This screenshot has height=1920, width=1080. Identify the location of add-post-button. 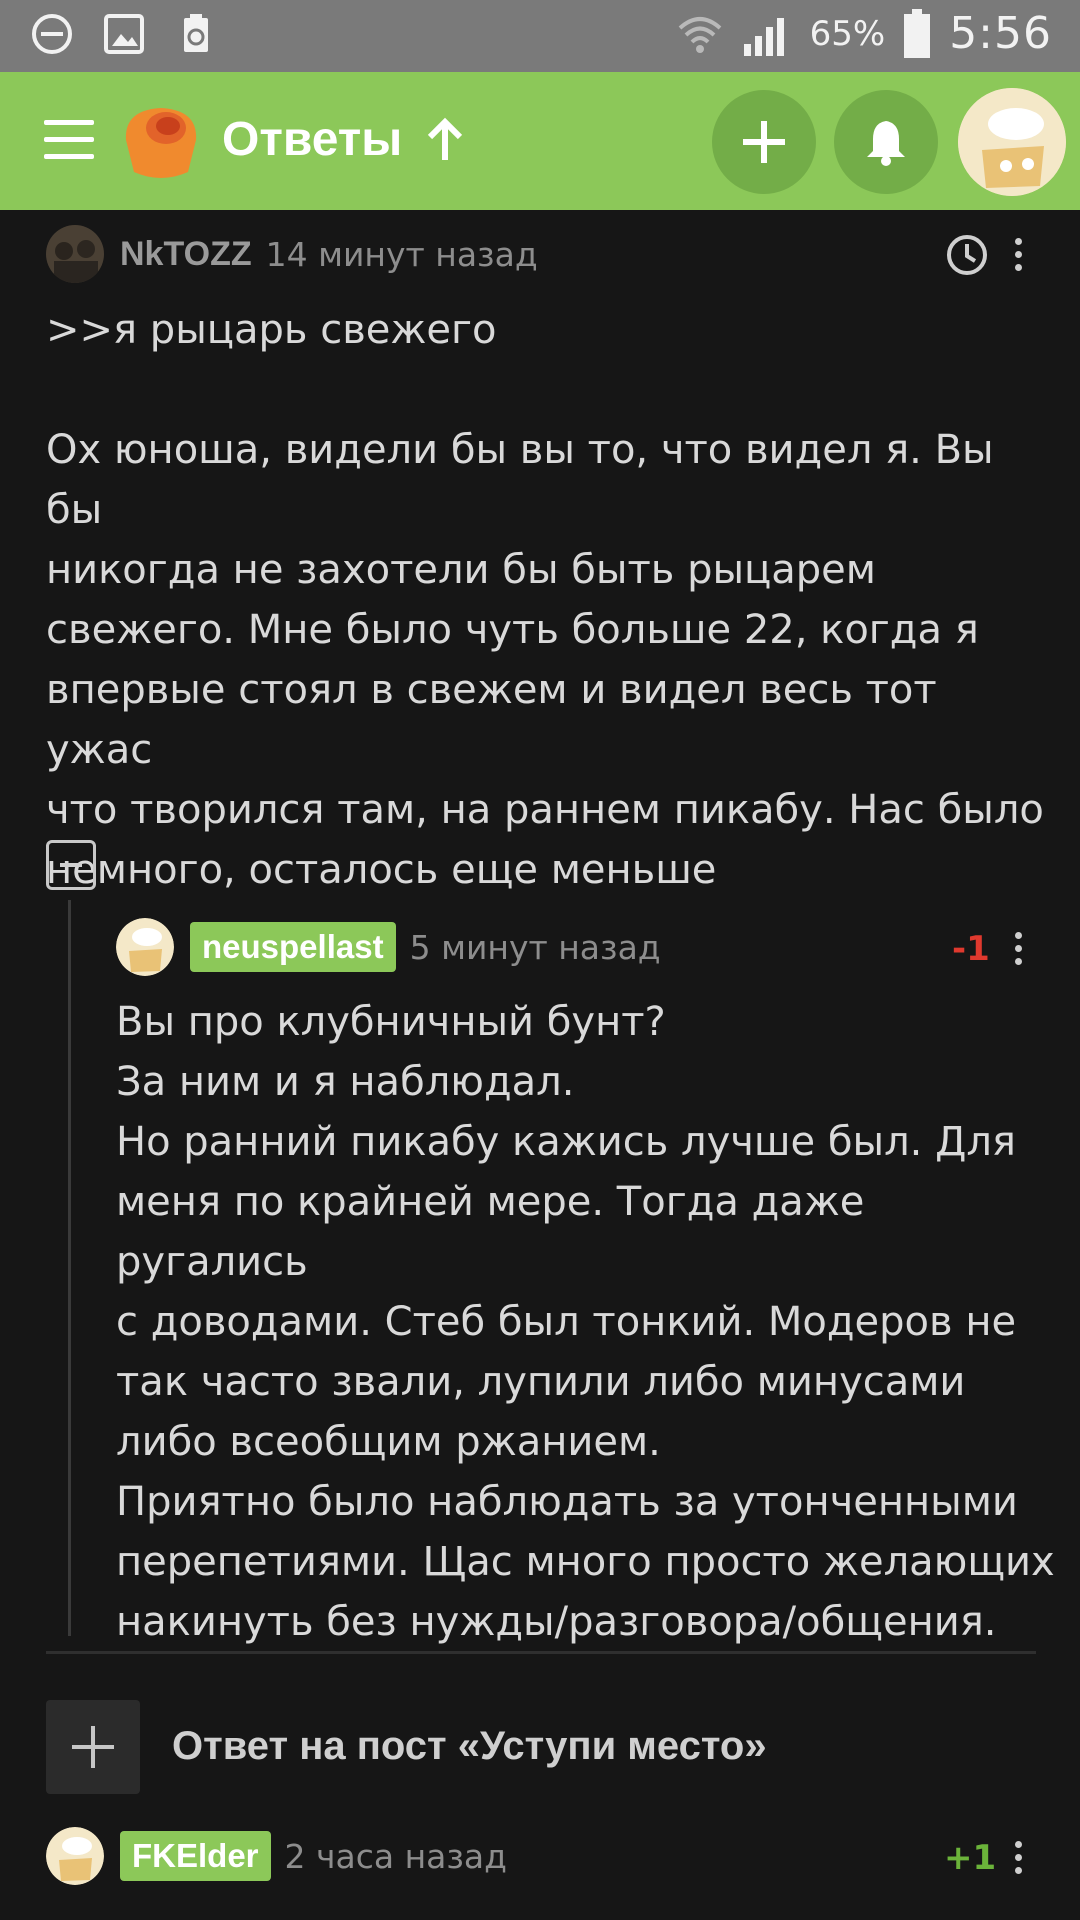
(764, 142).